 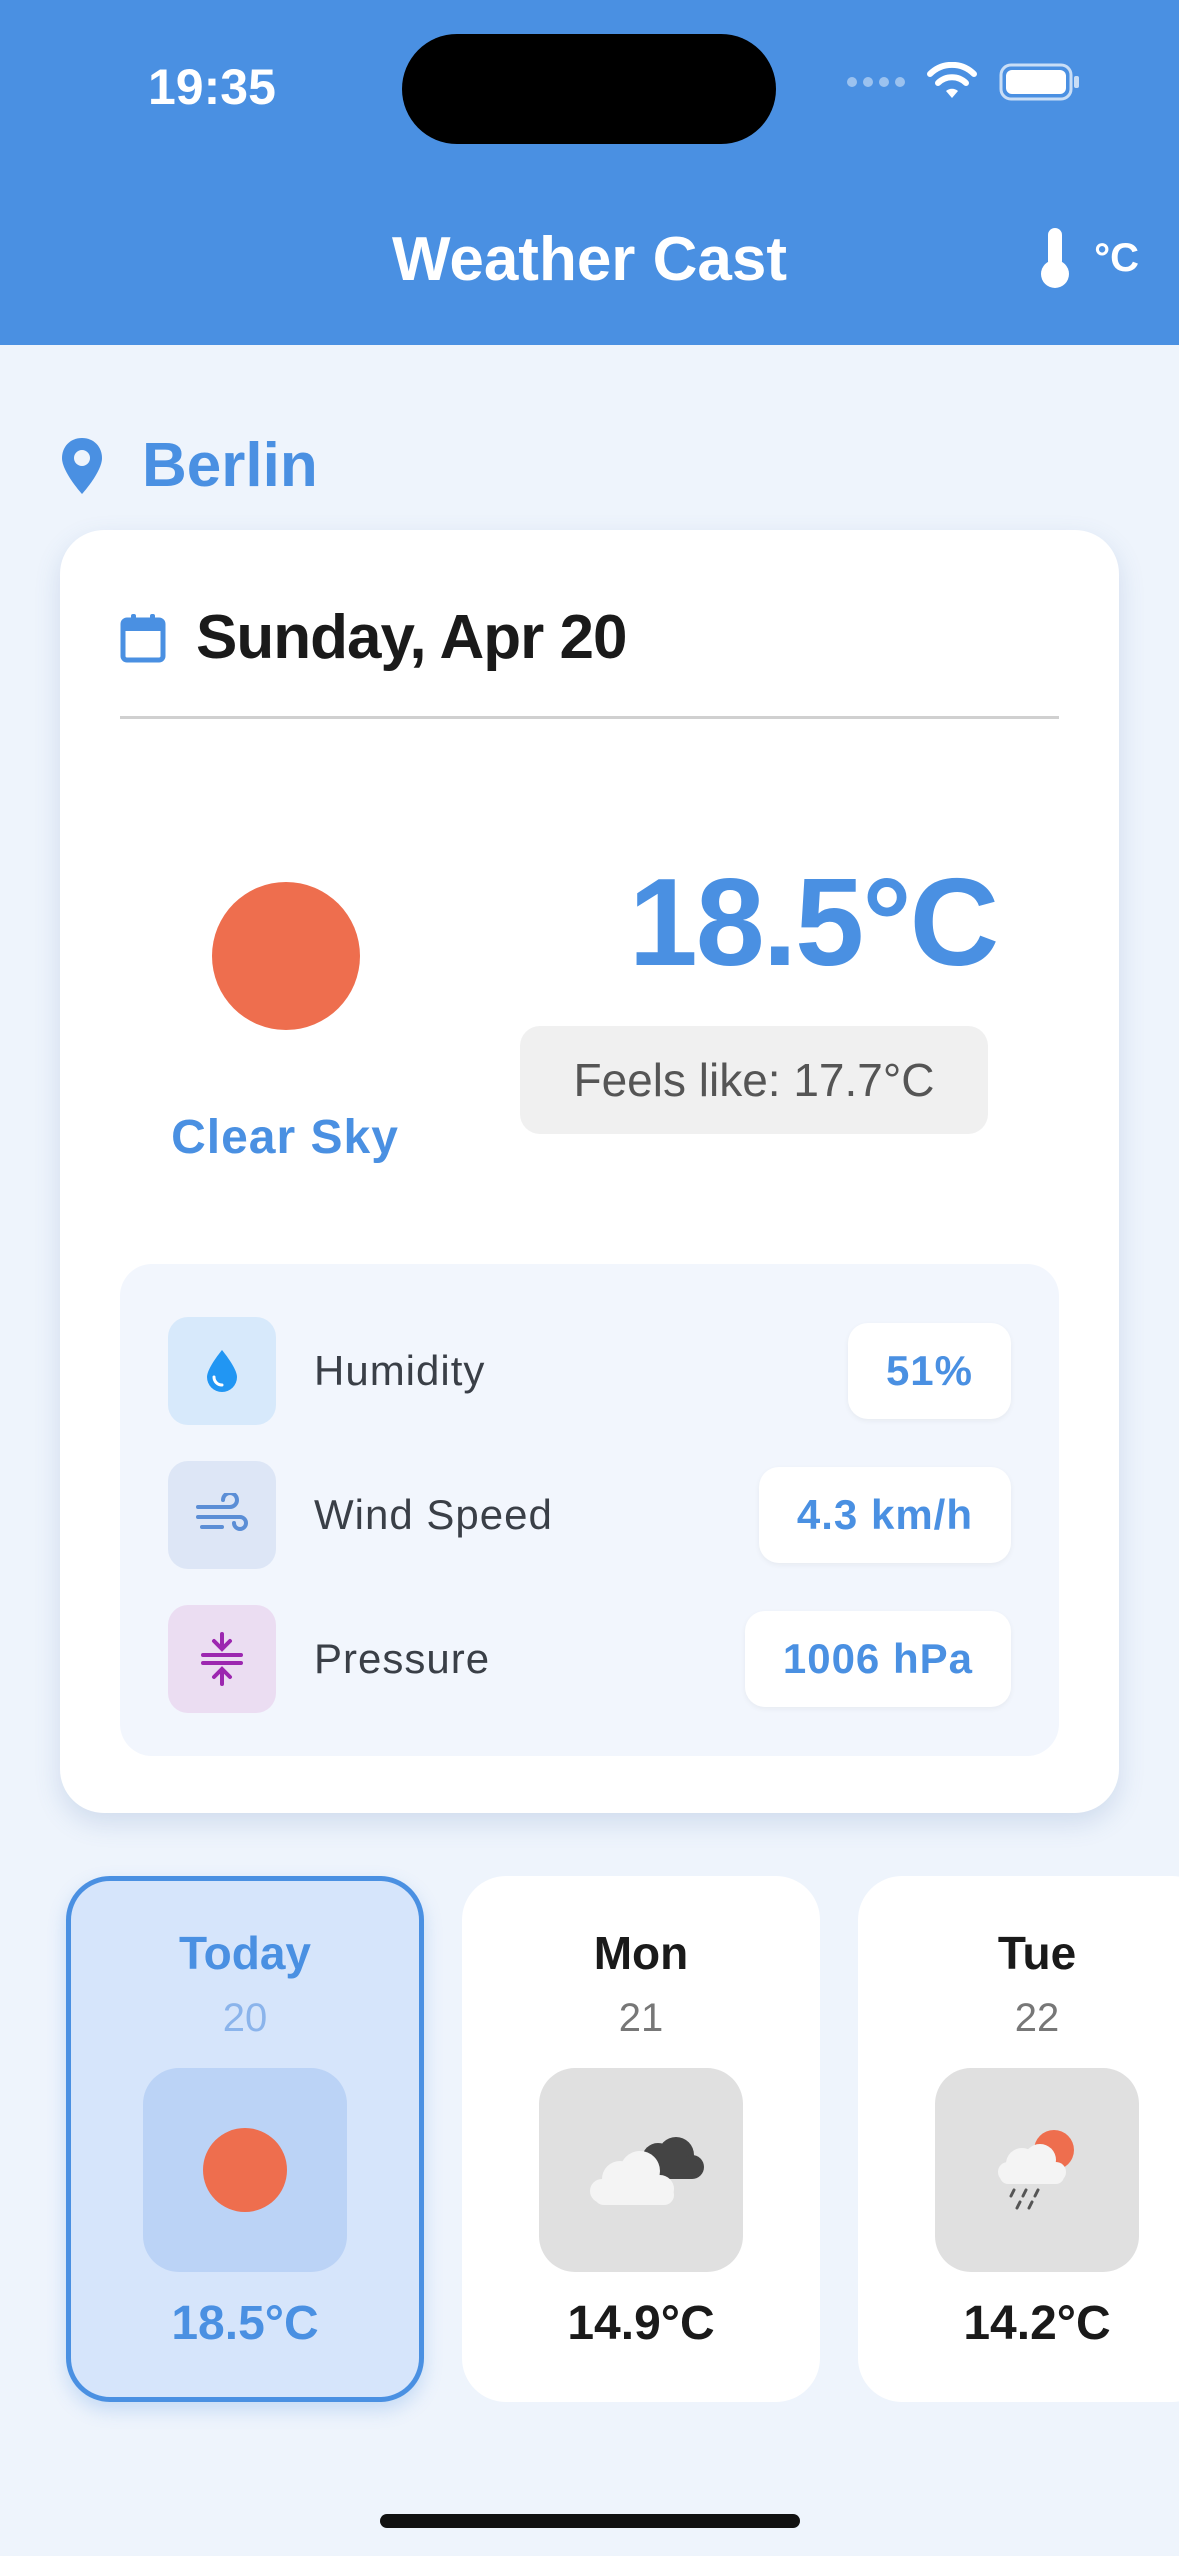 I want to click on dynamic-island, so click(x=589, y=89).